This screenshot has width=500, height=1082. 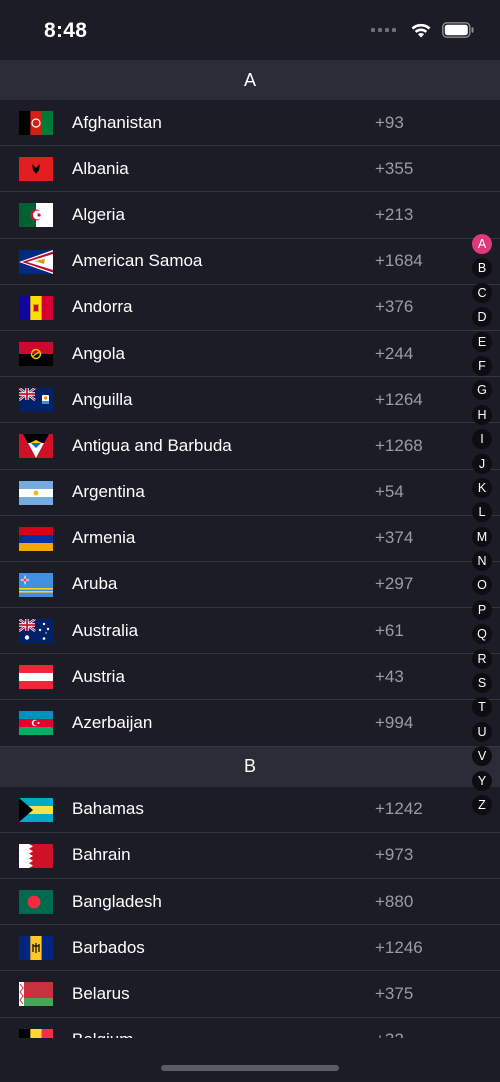 I want to click on index-letter-s: S, so click(x=482, y=683).